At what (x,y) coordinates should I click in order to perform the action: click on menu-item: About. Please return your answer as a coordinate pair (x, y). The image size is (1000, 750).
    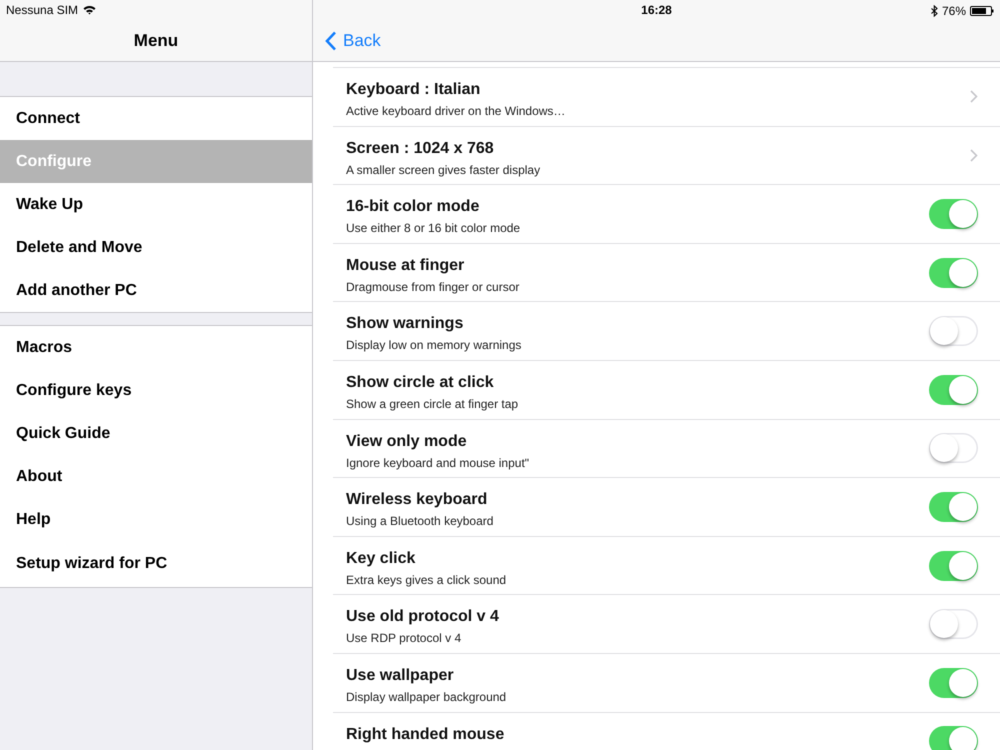
    Looking at the image, I should click on (156, 476).